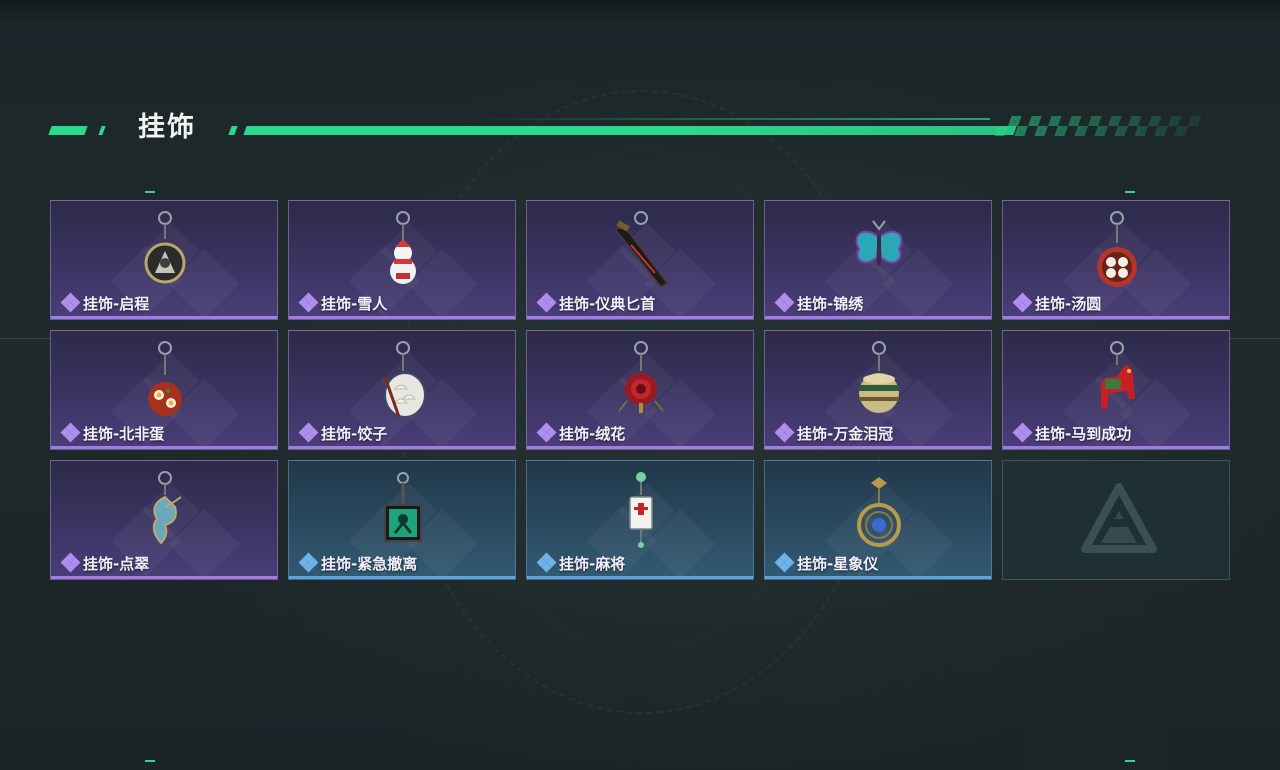 The height and width of the screenshot is (770, 1280). I want to click on charm-card: 挂饰-麻将, so click(640, 520).